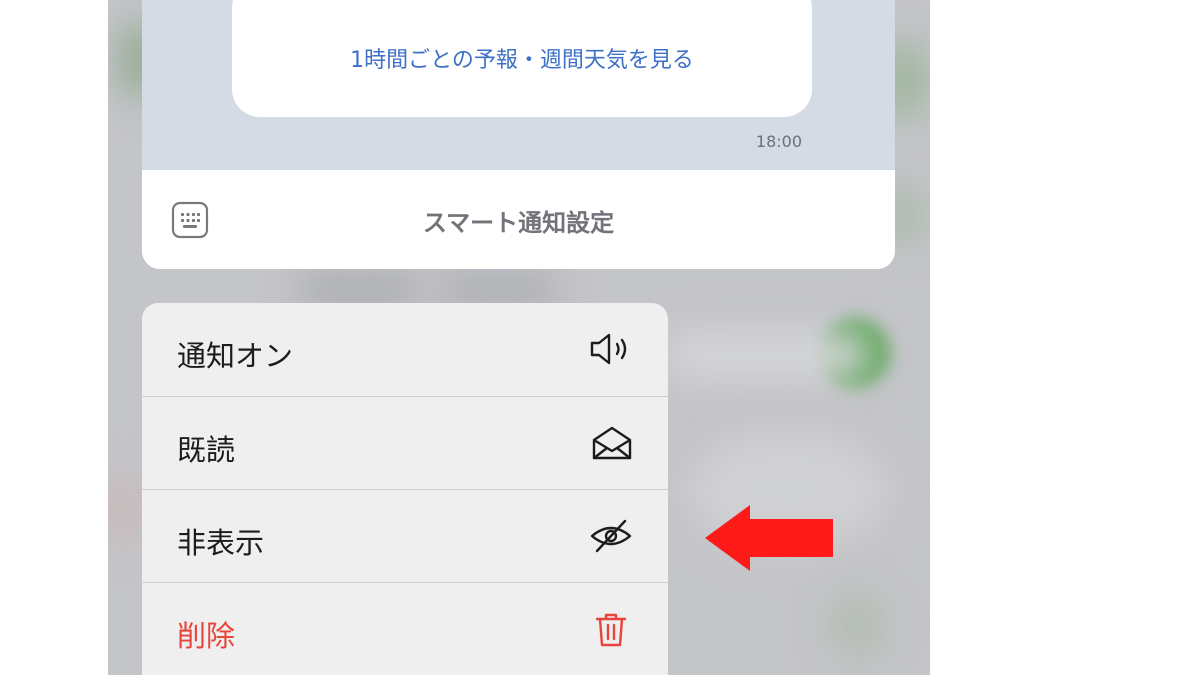 The image size is (1200, 675). Describe the element at coordinates (611, 536) in the screenshot. I see `eye-slash-icon` at that location.